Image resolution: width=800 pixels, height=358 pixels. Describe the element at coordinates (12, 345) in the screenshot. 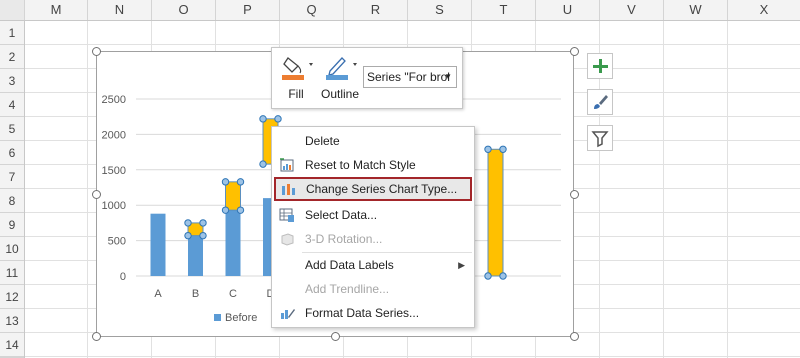

I see `row-header: 14` at that location.